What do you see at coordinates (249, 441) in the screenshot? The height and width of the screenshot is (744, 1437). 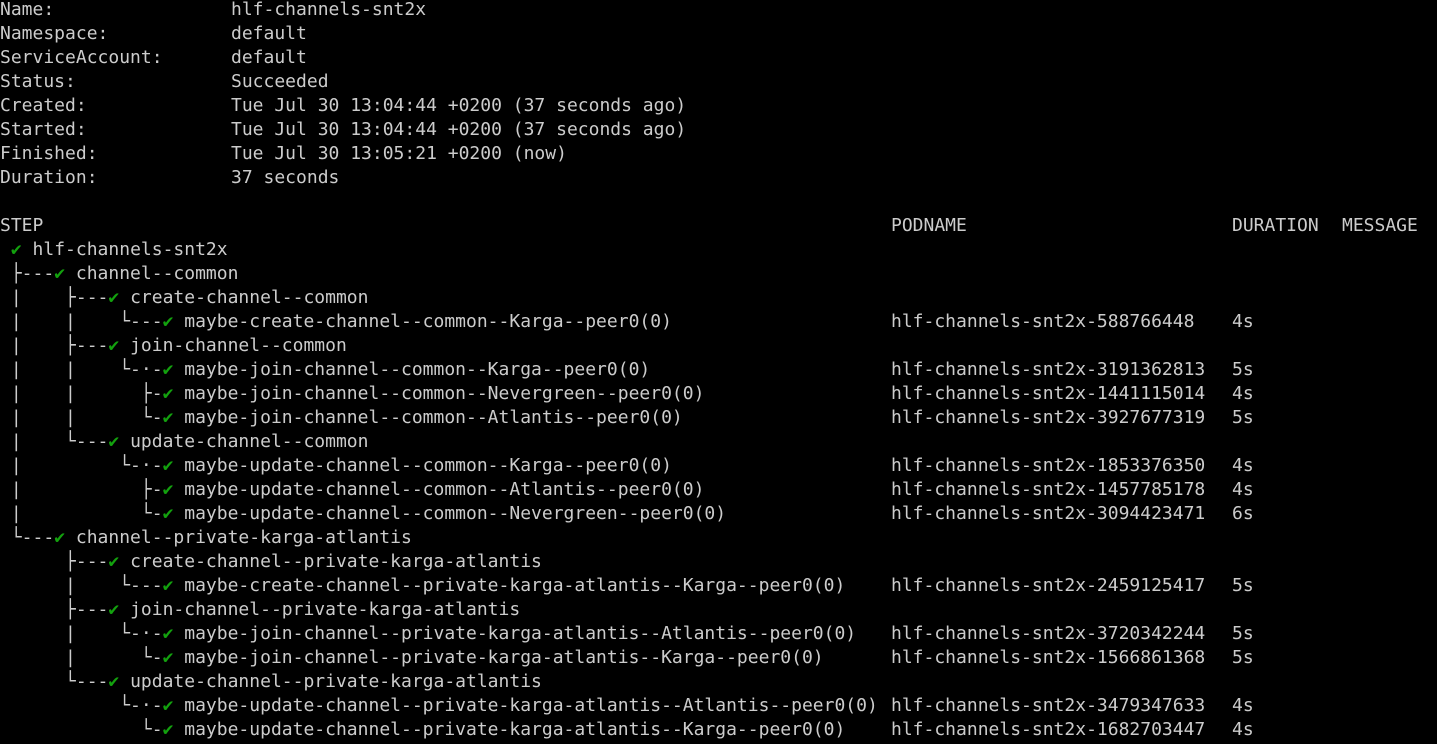 I see `step-name: update-channel--common` at bounding box center [249, 441].